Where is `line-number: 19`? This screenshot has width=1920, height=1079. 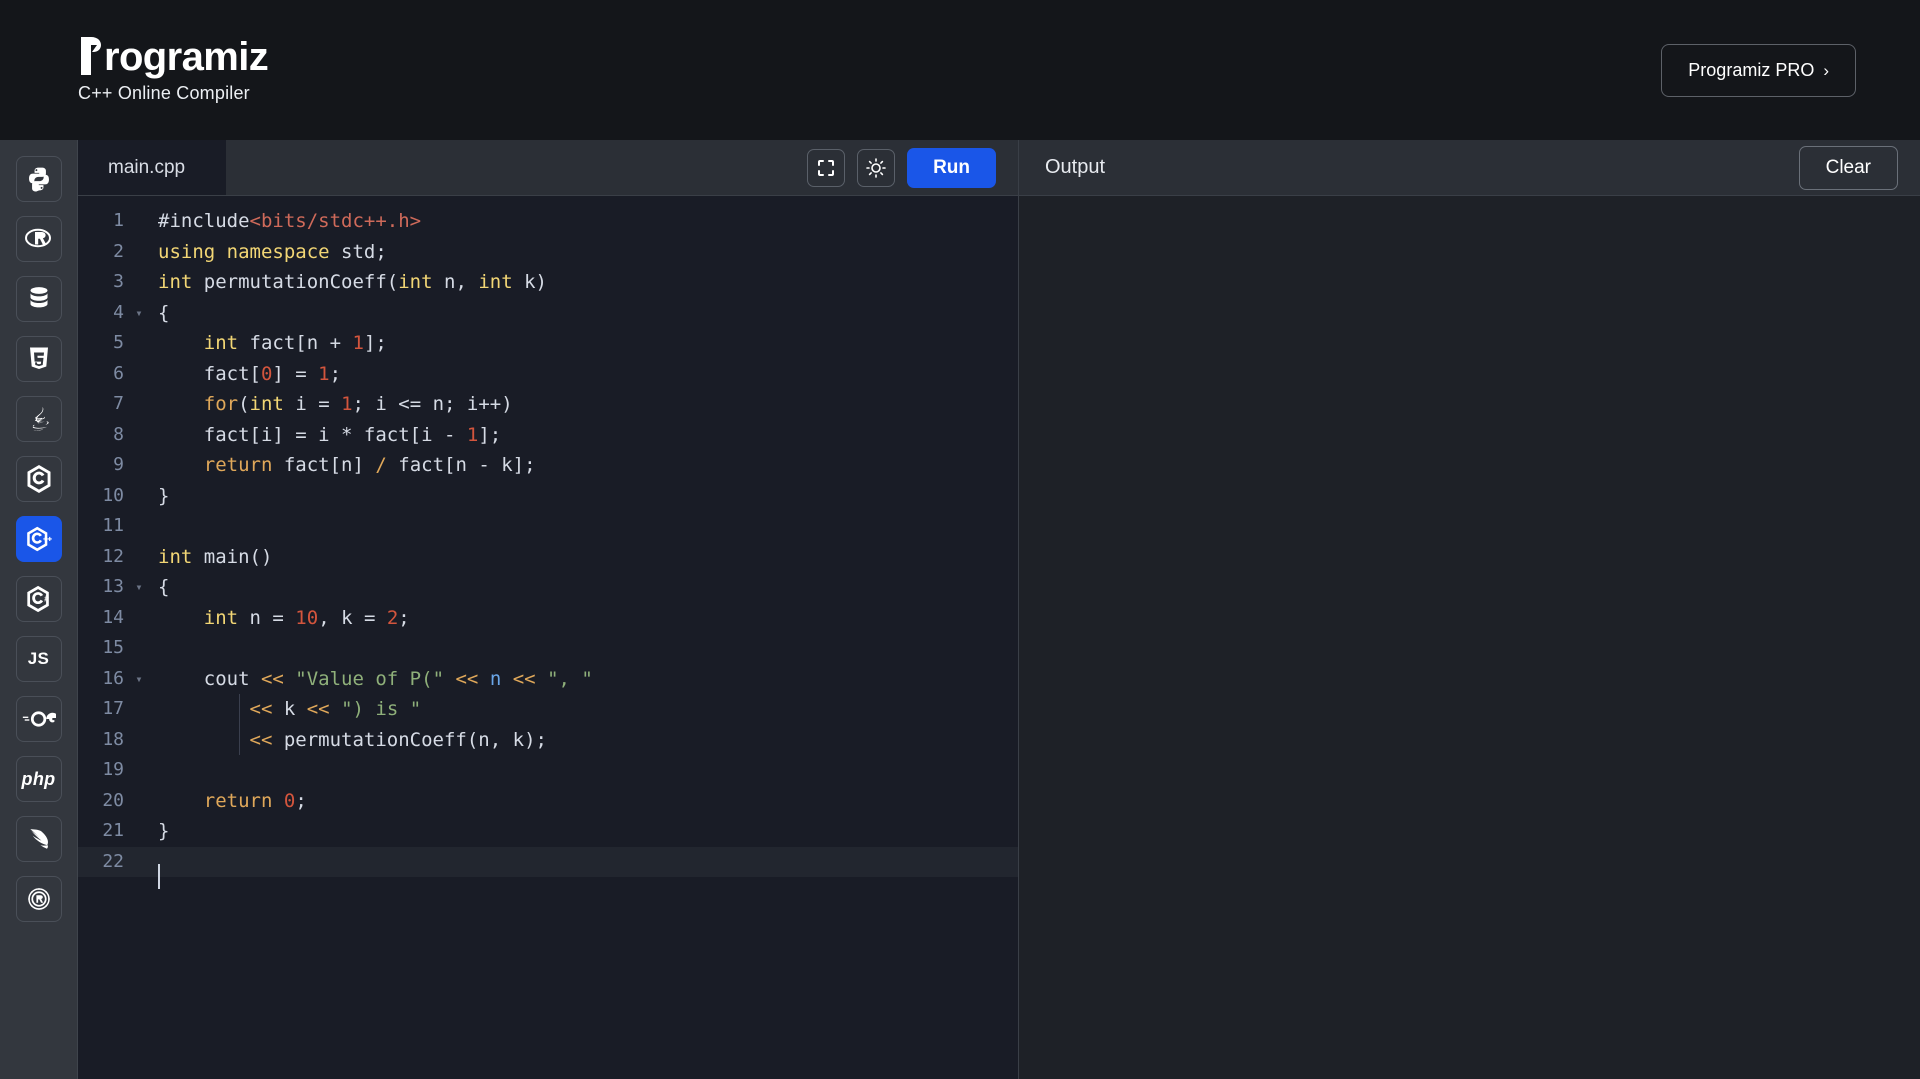
line-number: 19 is located at coordinates (113, 769).